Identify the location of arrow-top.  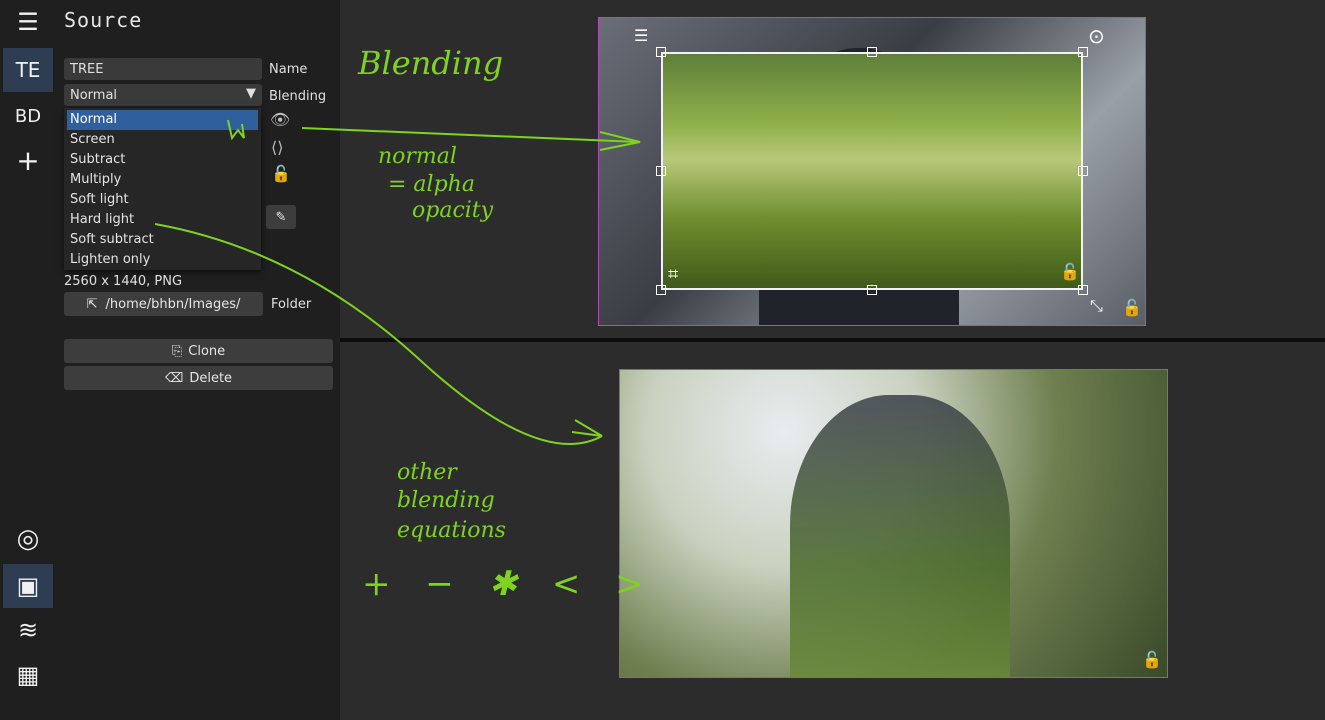
(471, 135).